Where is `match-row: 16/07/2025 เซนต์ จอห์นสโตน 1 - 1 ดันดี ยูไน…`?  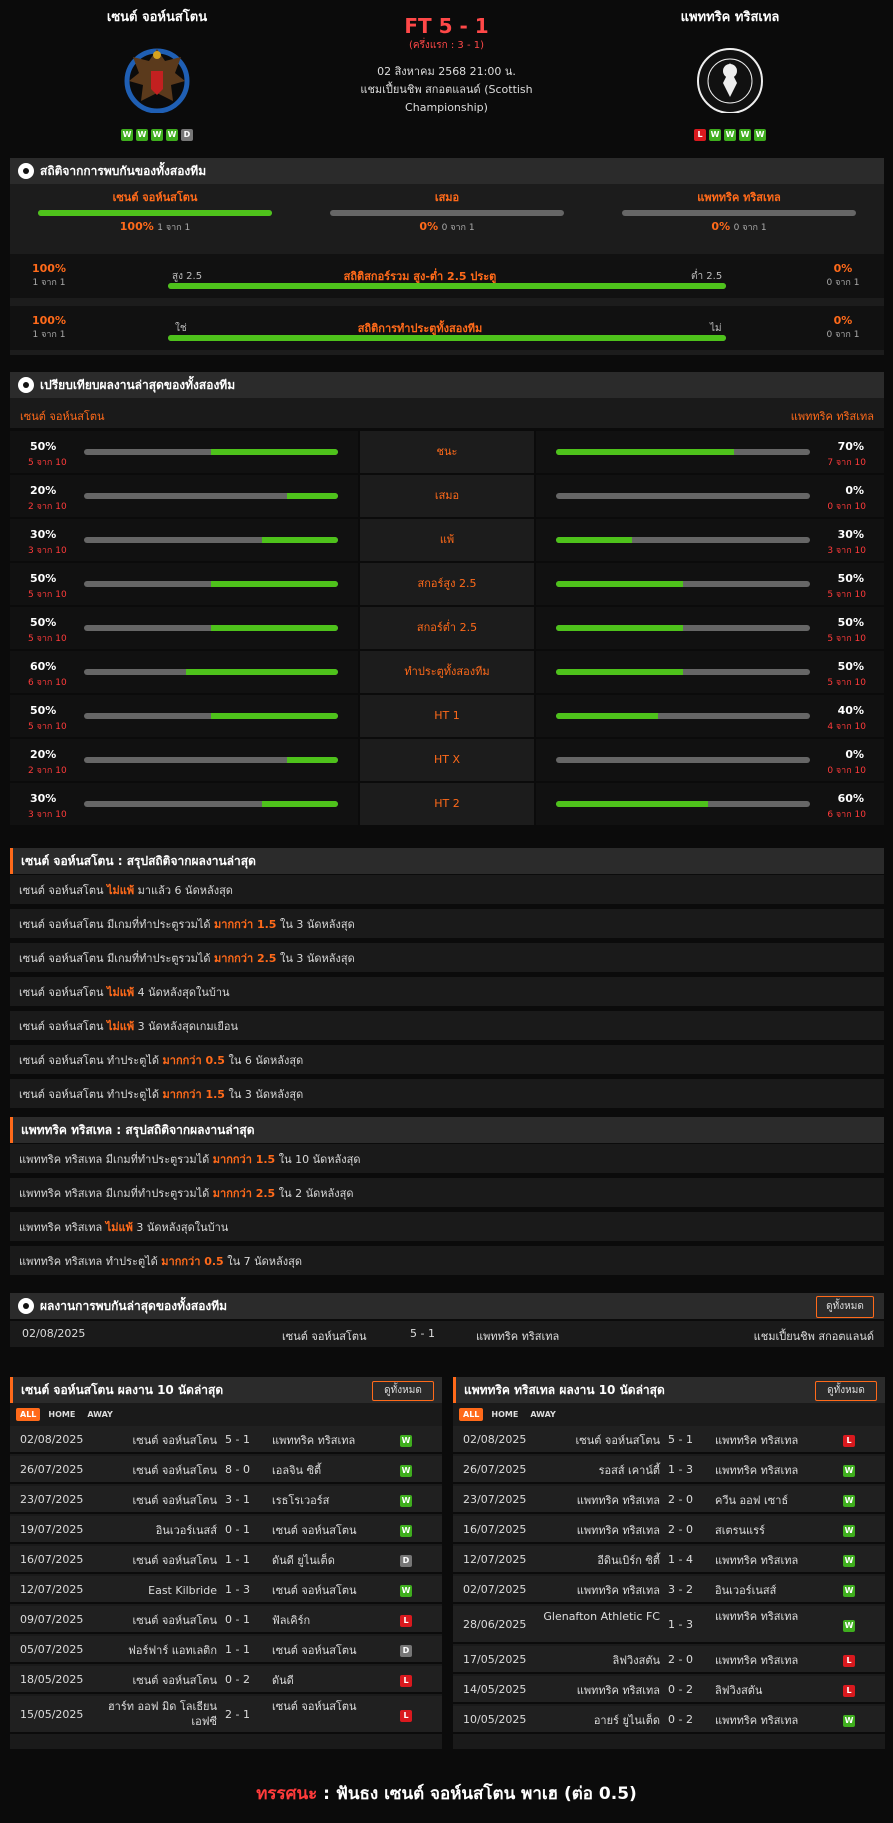 match-row: 16/07/2025 เซนต์ จอห์นสโตน 1 - 1 ดันดี ยูไน… is located at coordinates (226, 1560).